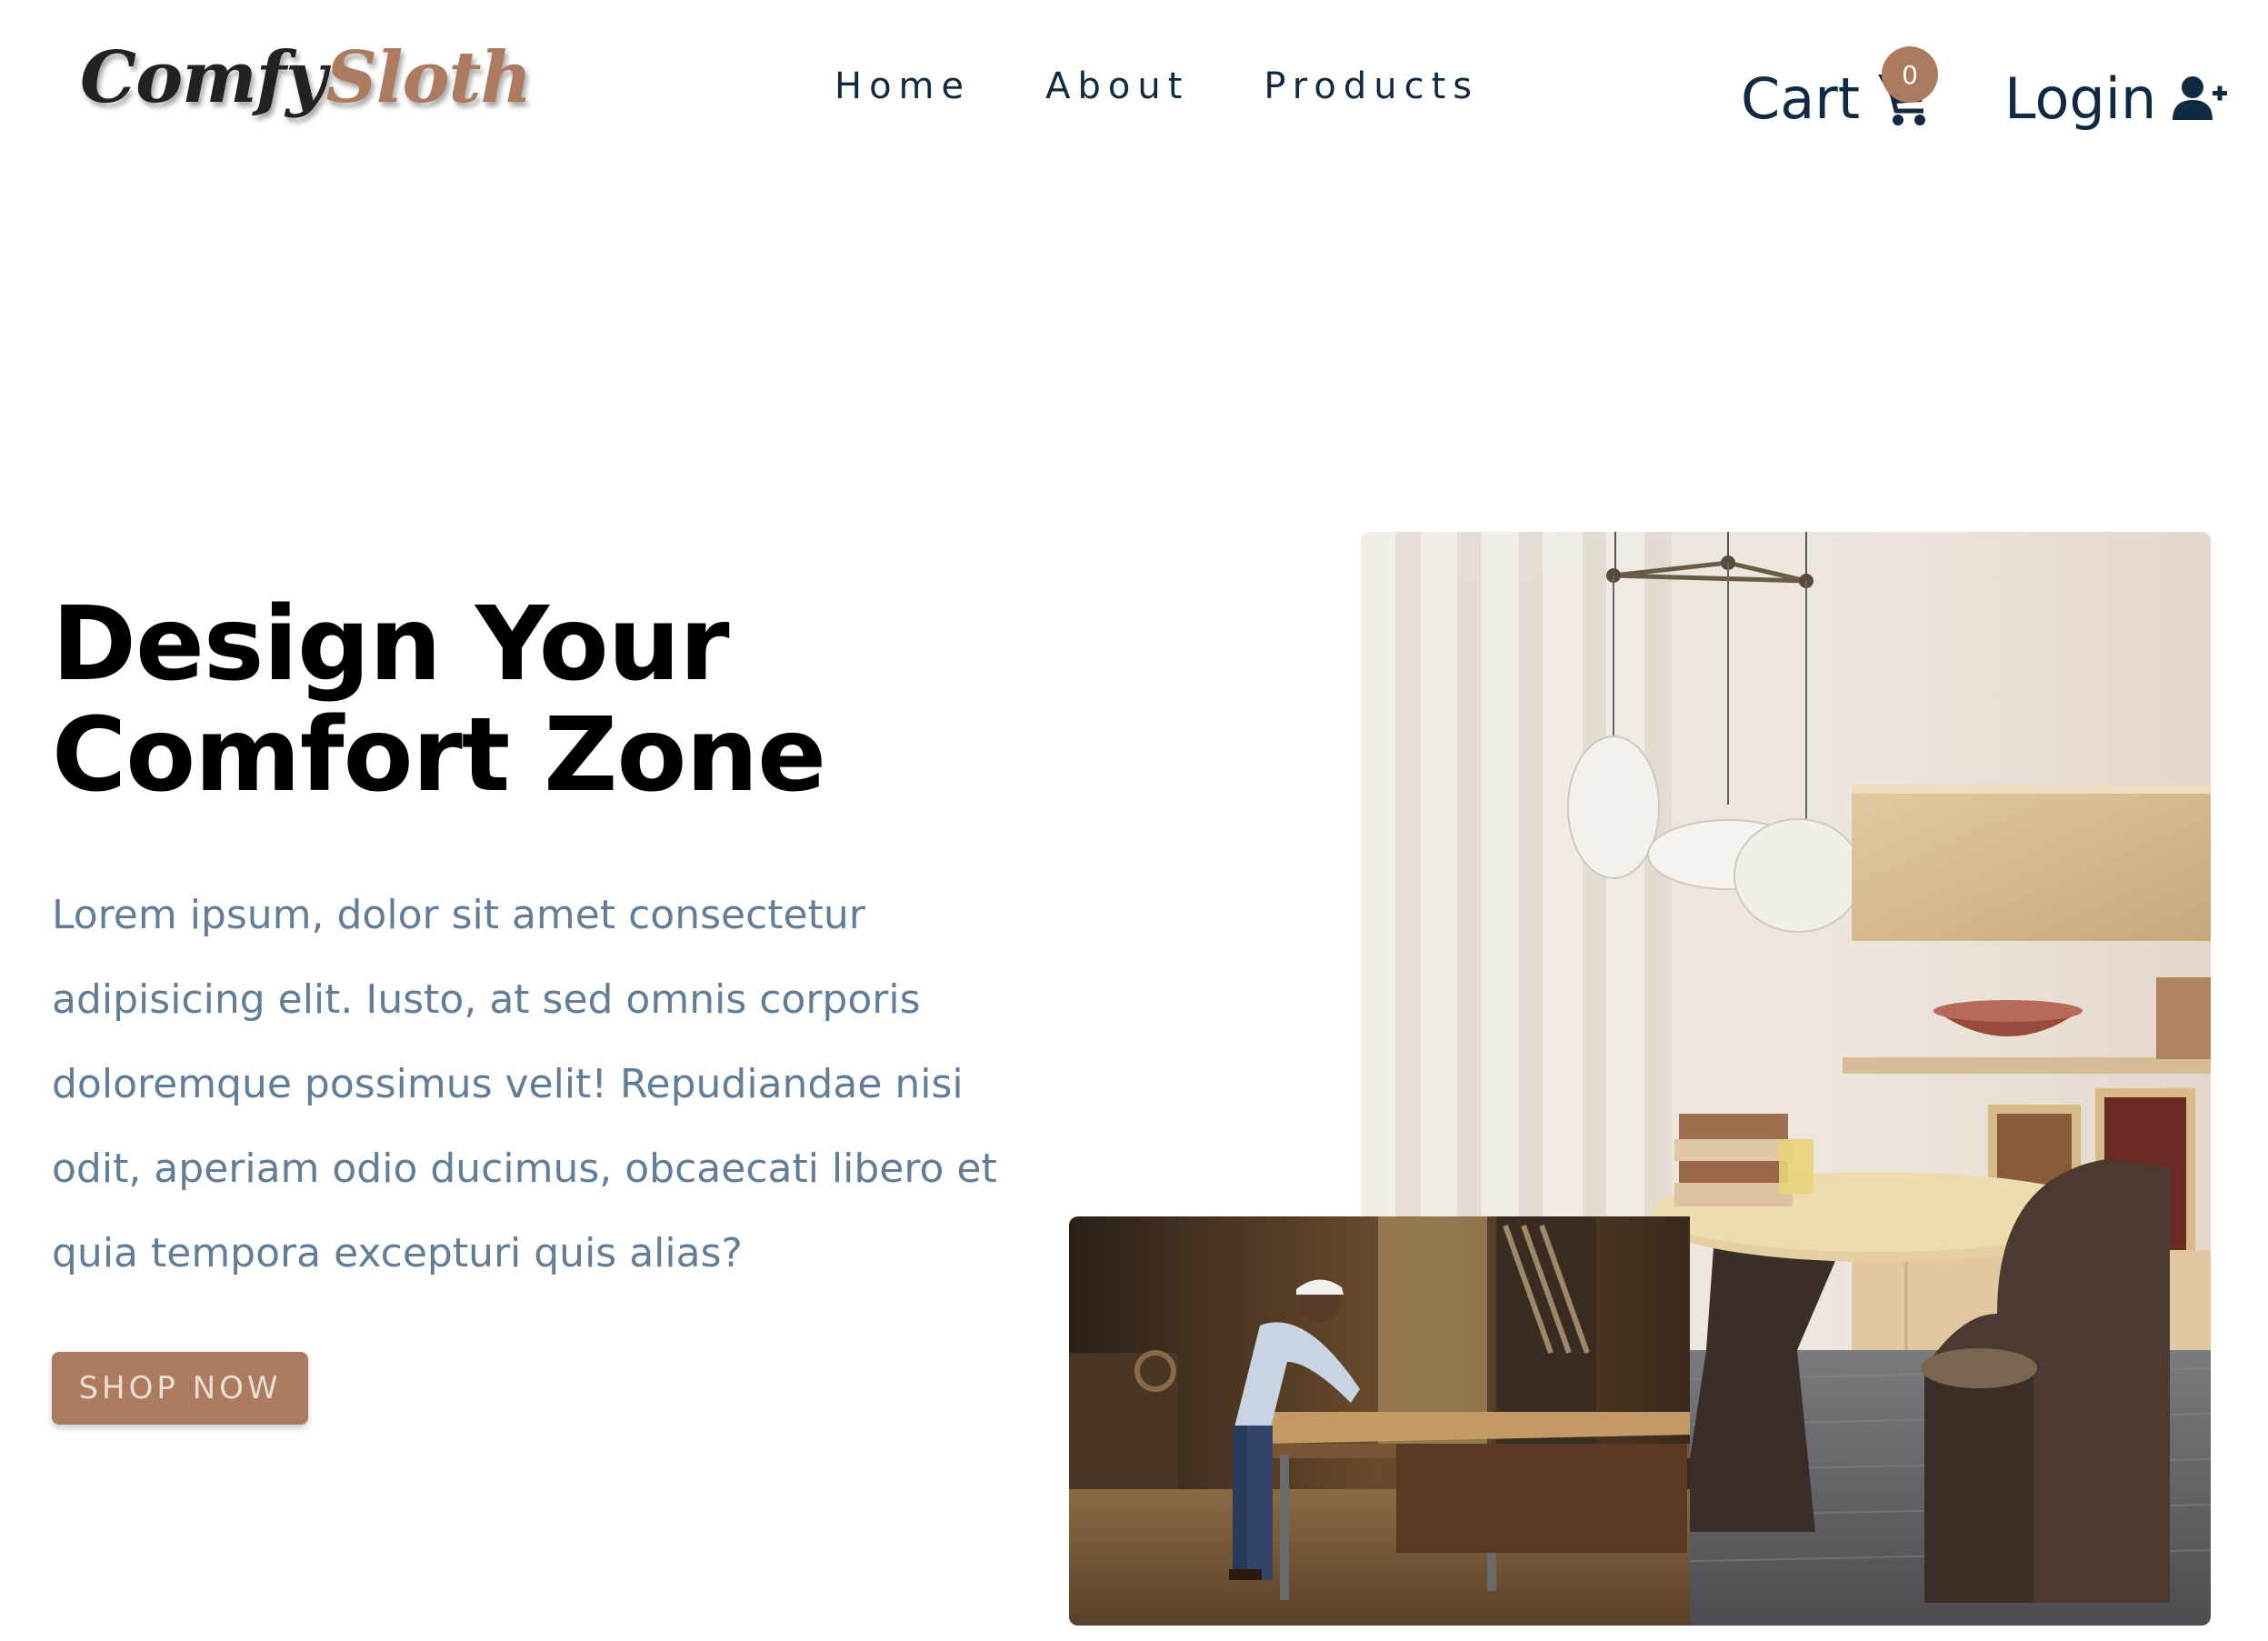 The width and height of the screenshot is (2268, 1641). I want to click on hero-title-line-2: Comfort Zone, so click(439, 755).